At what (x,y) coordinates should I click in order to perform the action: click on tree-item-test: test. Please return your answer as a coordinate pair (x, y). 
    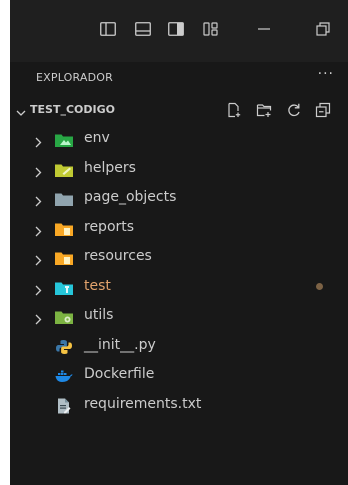
    Looking at the image, I should click on (179, 286).